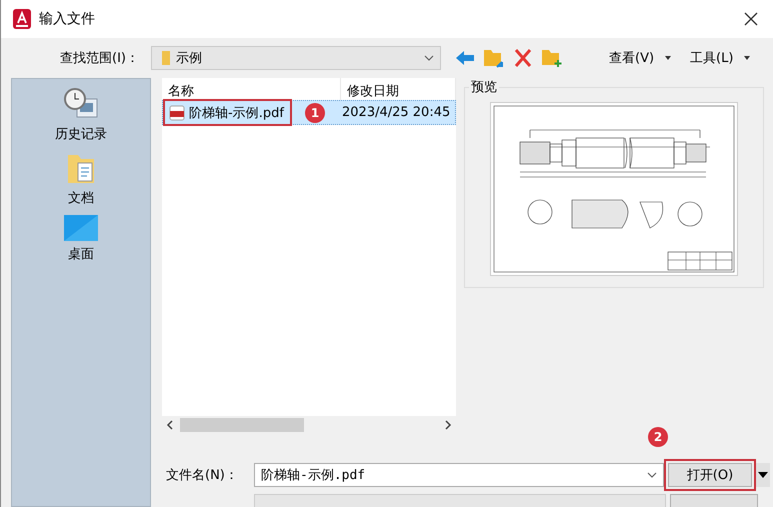 Image resolution: width=773 pixels, height=507 pixels. Describe the element at coordinates (484, 87) in the screenshot. I see `preview-title: 预览` at that location.